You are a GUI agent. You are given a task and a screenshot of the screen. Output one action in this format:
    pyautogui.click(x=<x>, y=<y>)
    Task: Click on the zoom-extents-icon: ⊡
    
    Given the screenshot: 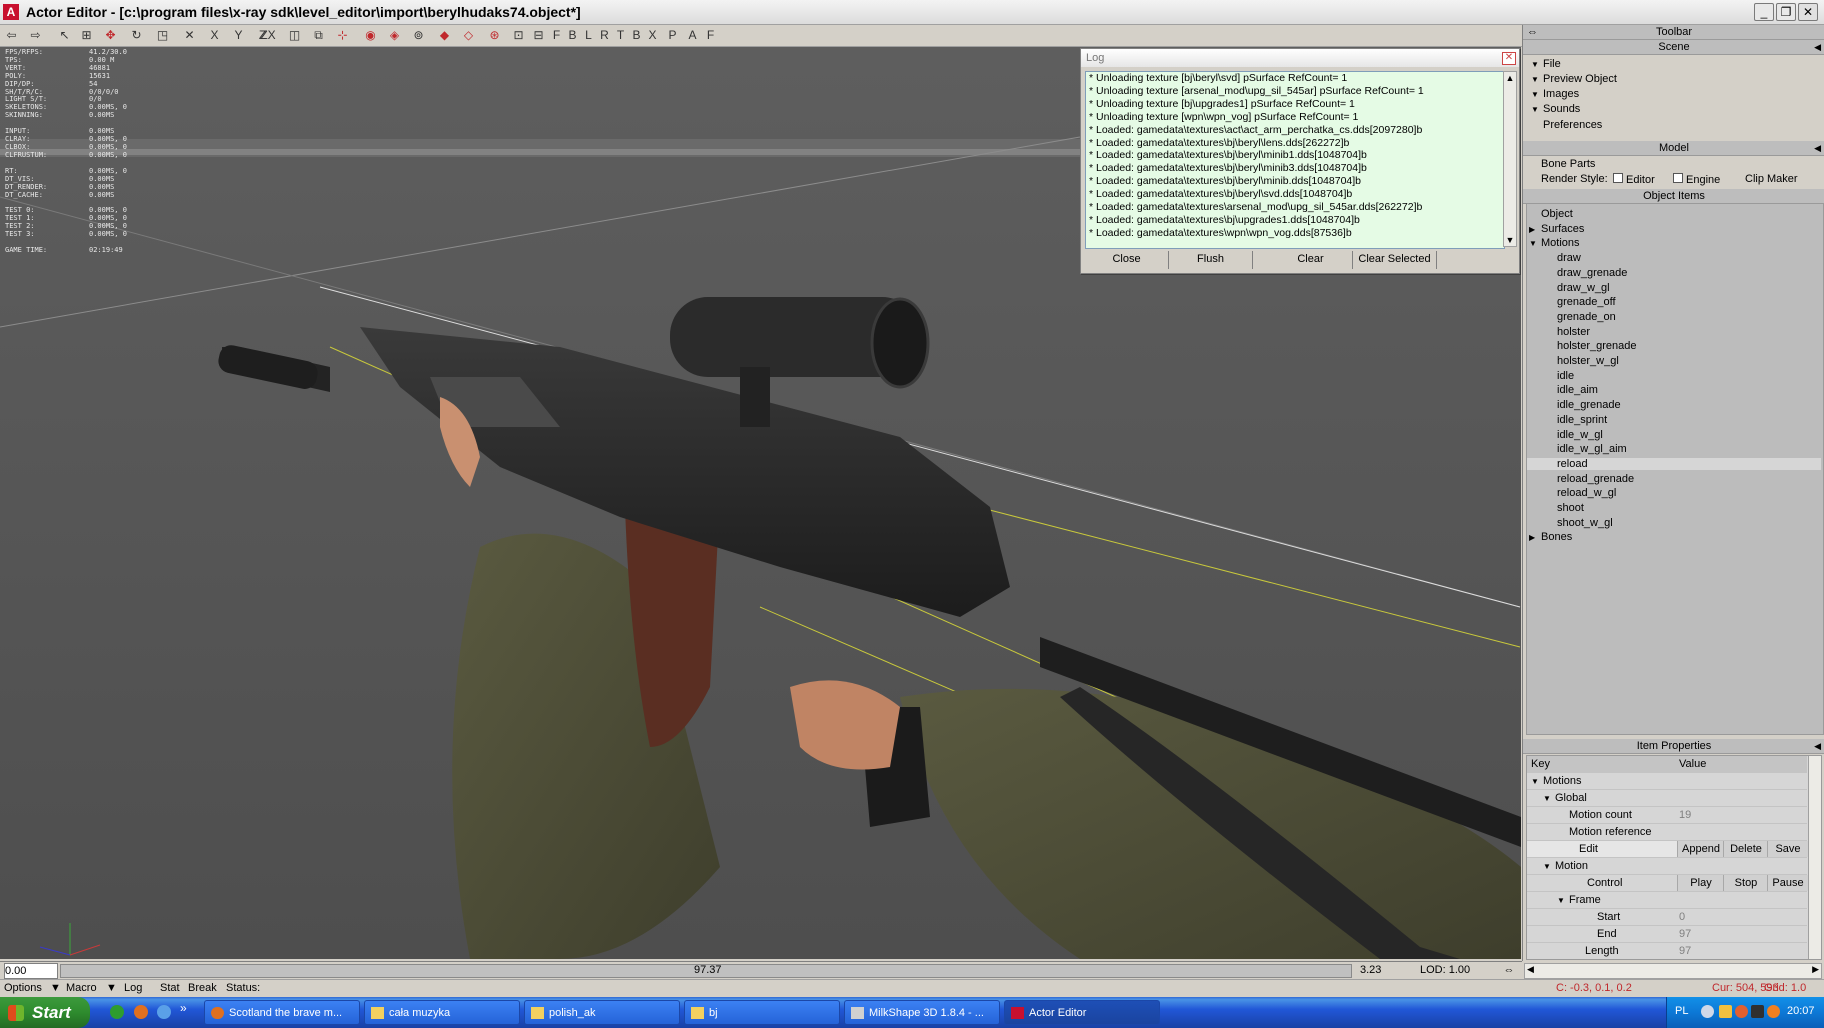 What is the action you would take?
    pyautogui.click(x=518, y=35)
    